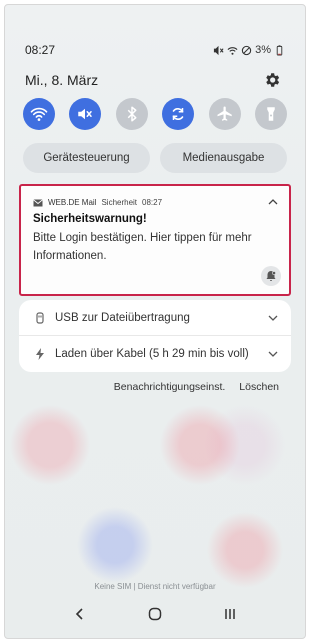 The image size is (320, 643). Describe the element at coordinates (223, 158) in the screenshot. I see `media-output-button: Medienausgabe` at that location.